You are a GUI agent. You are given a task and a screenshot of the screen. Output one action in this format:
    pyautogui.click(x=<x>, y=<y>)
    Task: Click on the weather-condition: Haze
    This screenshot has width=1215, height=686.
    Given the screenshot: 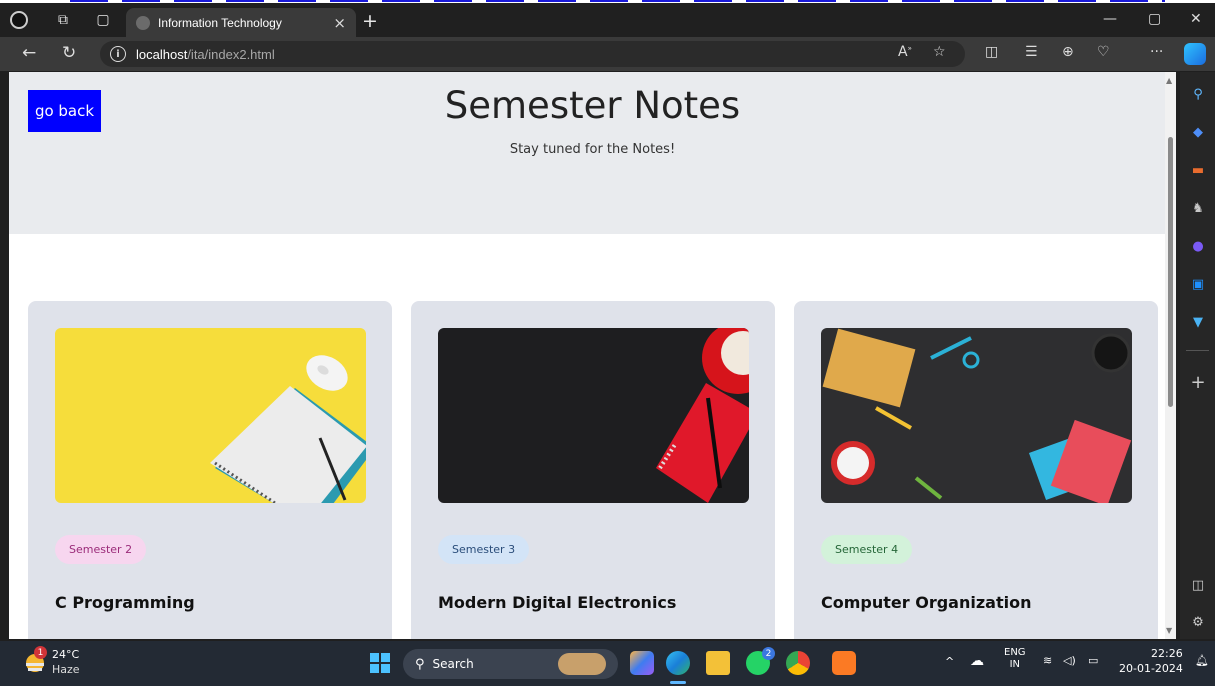 What is the action you would take?
    pyautogui.click(x=66, y=669)
    